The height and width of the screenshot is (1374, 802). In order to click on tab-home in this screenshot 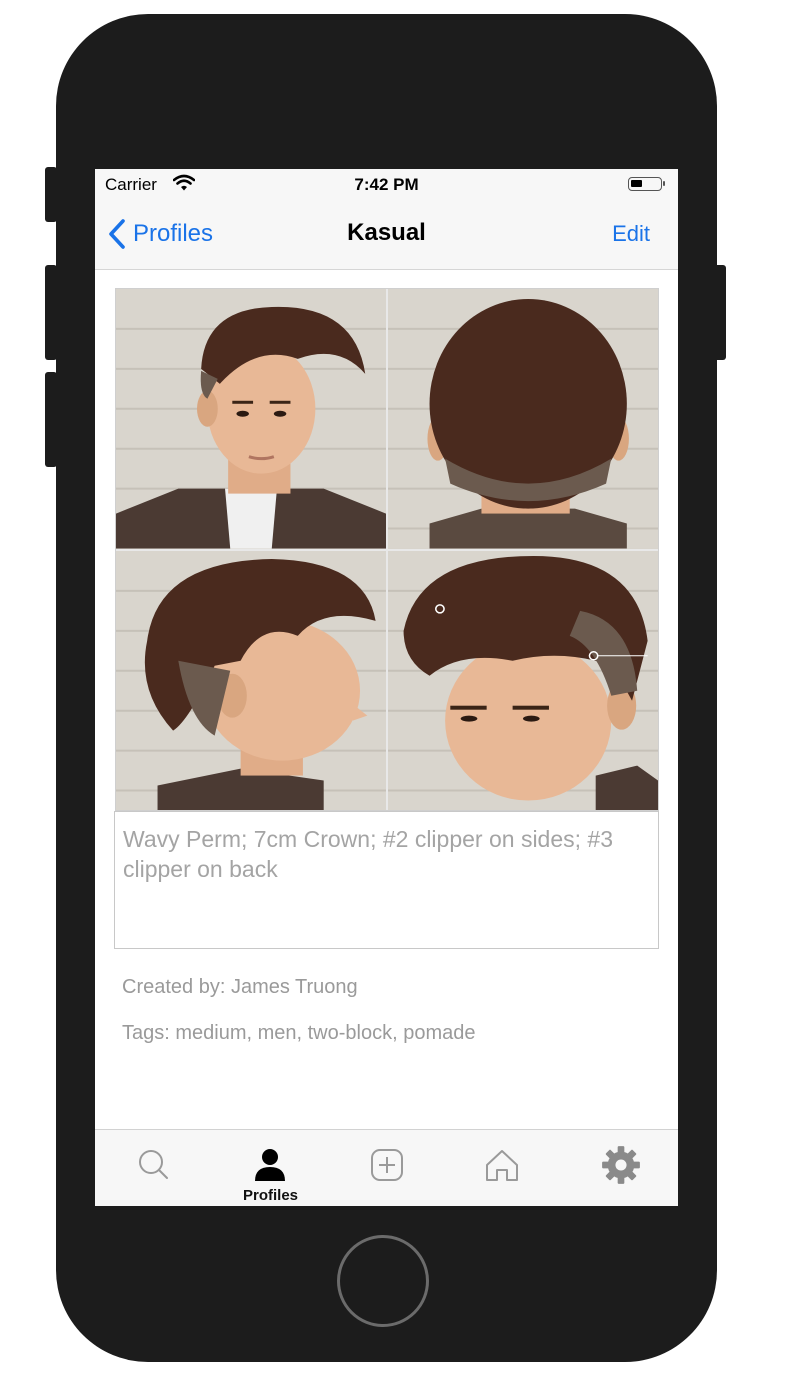, I will do `click(504, 1168)`.